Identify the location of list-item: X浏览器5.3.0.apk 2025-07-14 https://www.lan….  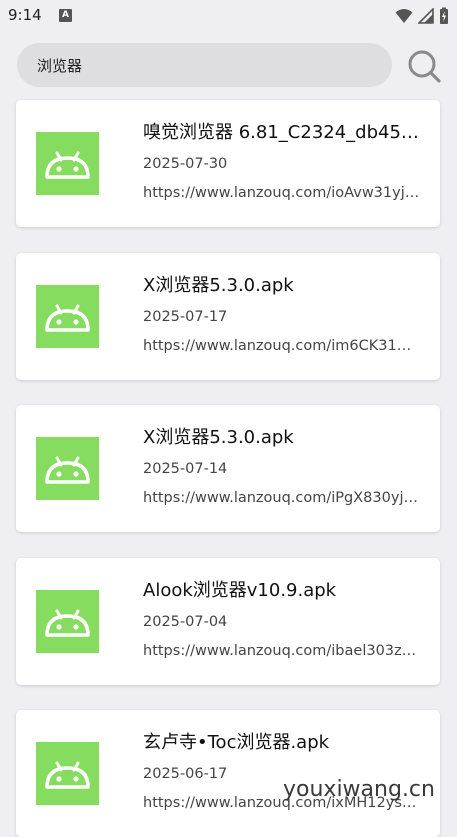
(228, 468).